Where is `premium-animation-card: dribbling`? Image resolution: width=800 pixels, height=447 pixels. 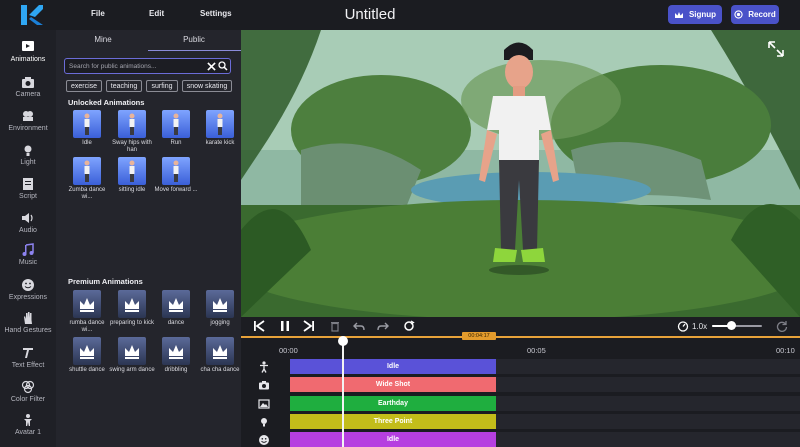
premium-animation-card: dribbling is located at coordinates (176, 355).